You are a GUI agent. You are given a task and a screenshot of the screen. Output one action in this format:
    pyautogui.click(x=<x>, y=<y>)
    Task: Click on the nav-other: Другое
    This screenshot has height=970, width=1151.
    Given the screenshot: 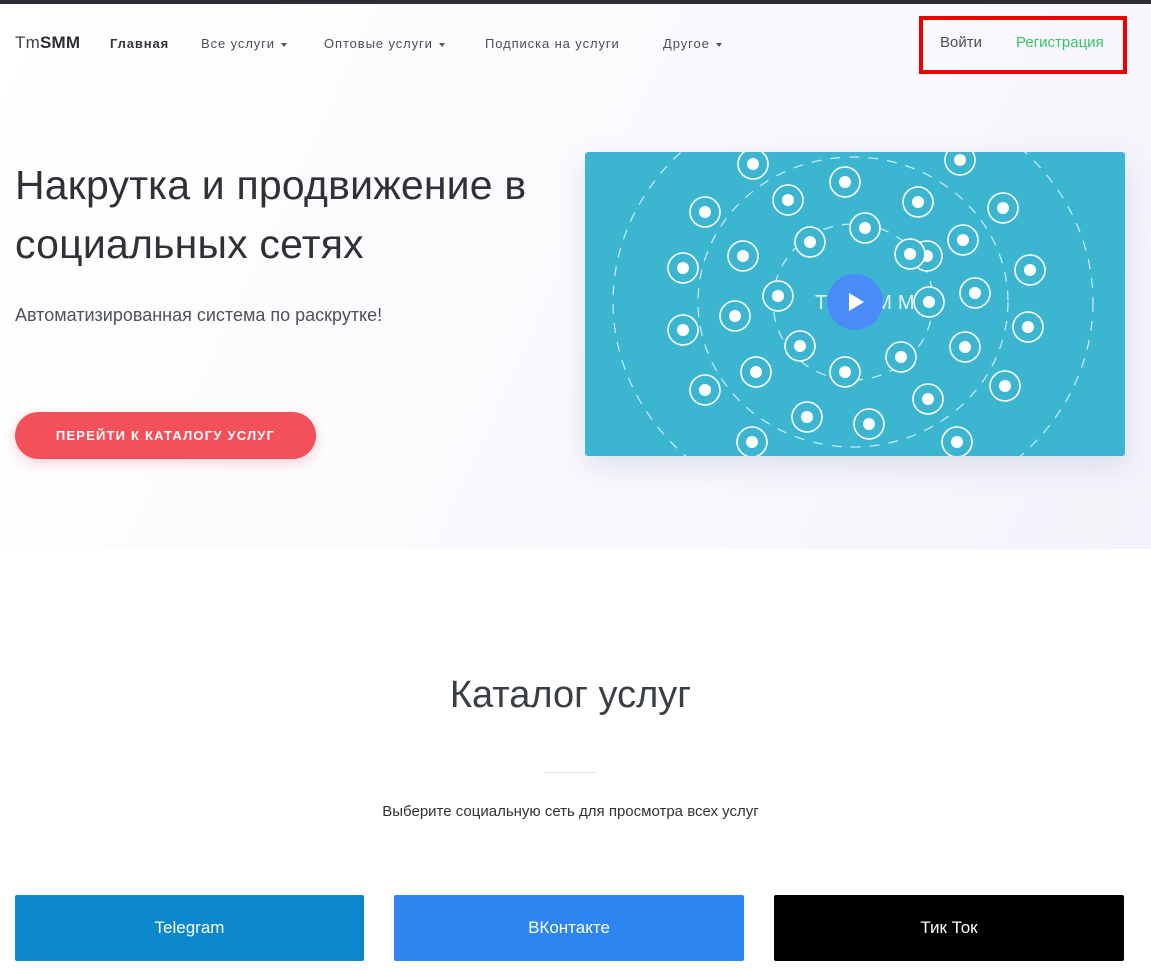 What is the action you would take?
    pyautogui.click(x=692, y=43)
    